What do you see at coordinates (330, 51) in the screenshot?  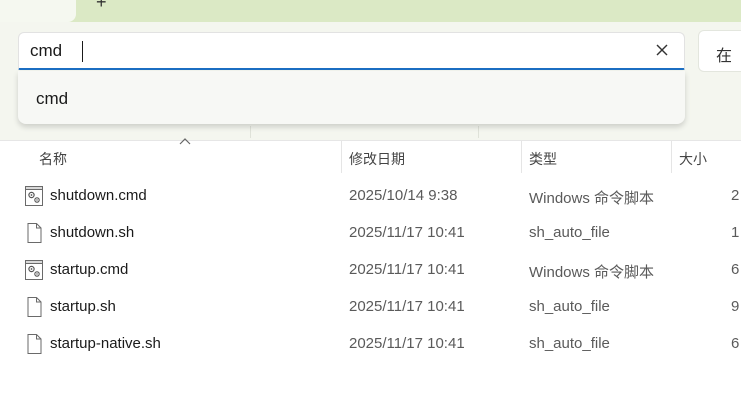 I see `search-input` at bounding box center [330, 51].